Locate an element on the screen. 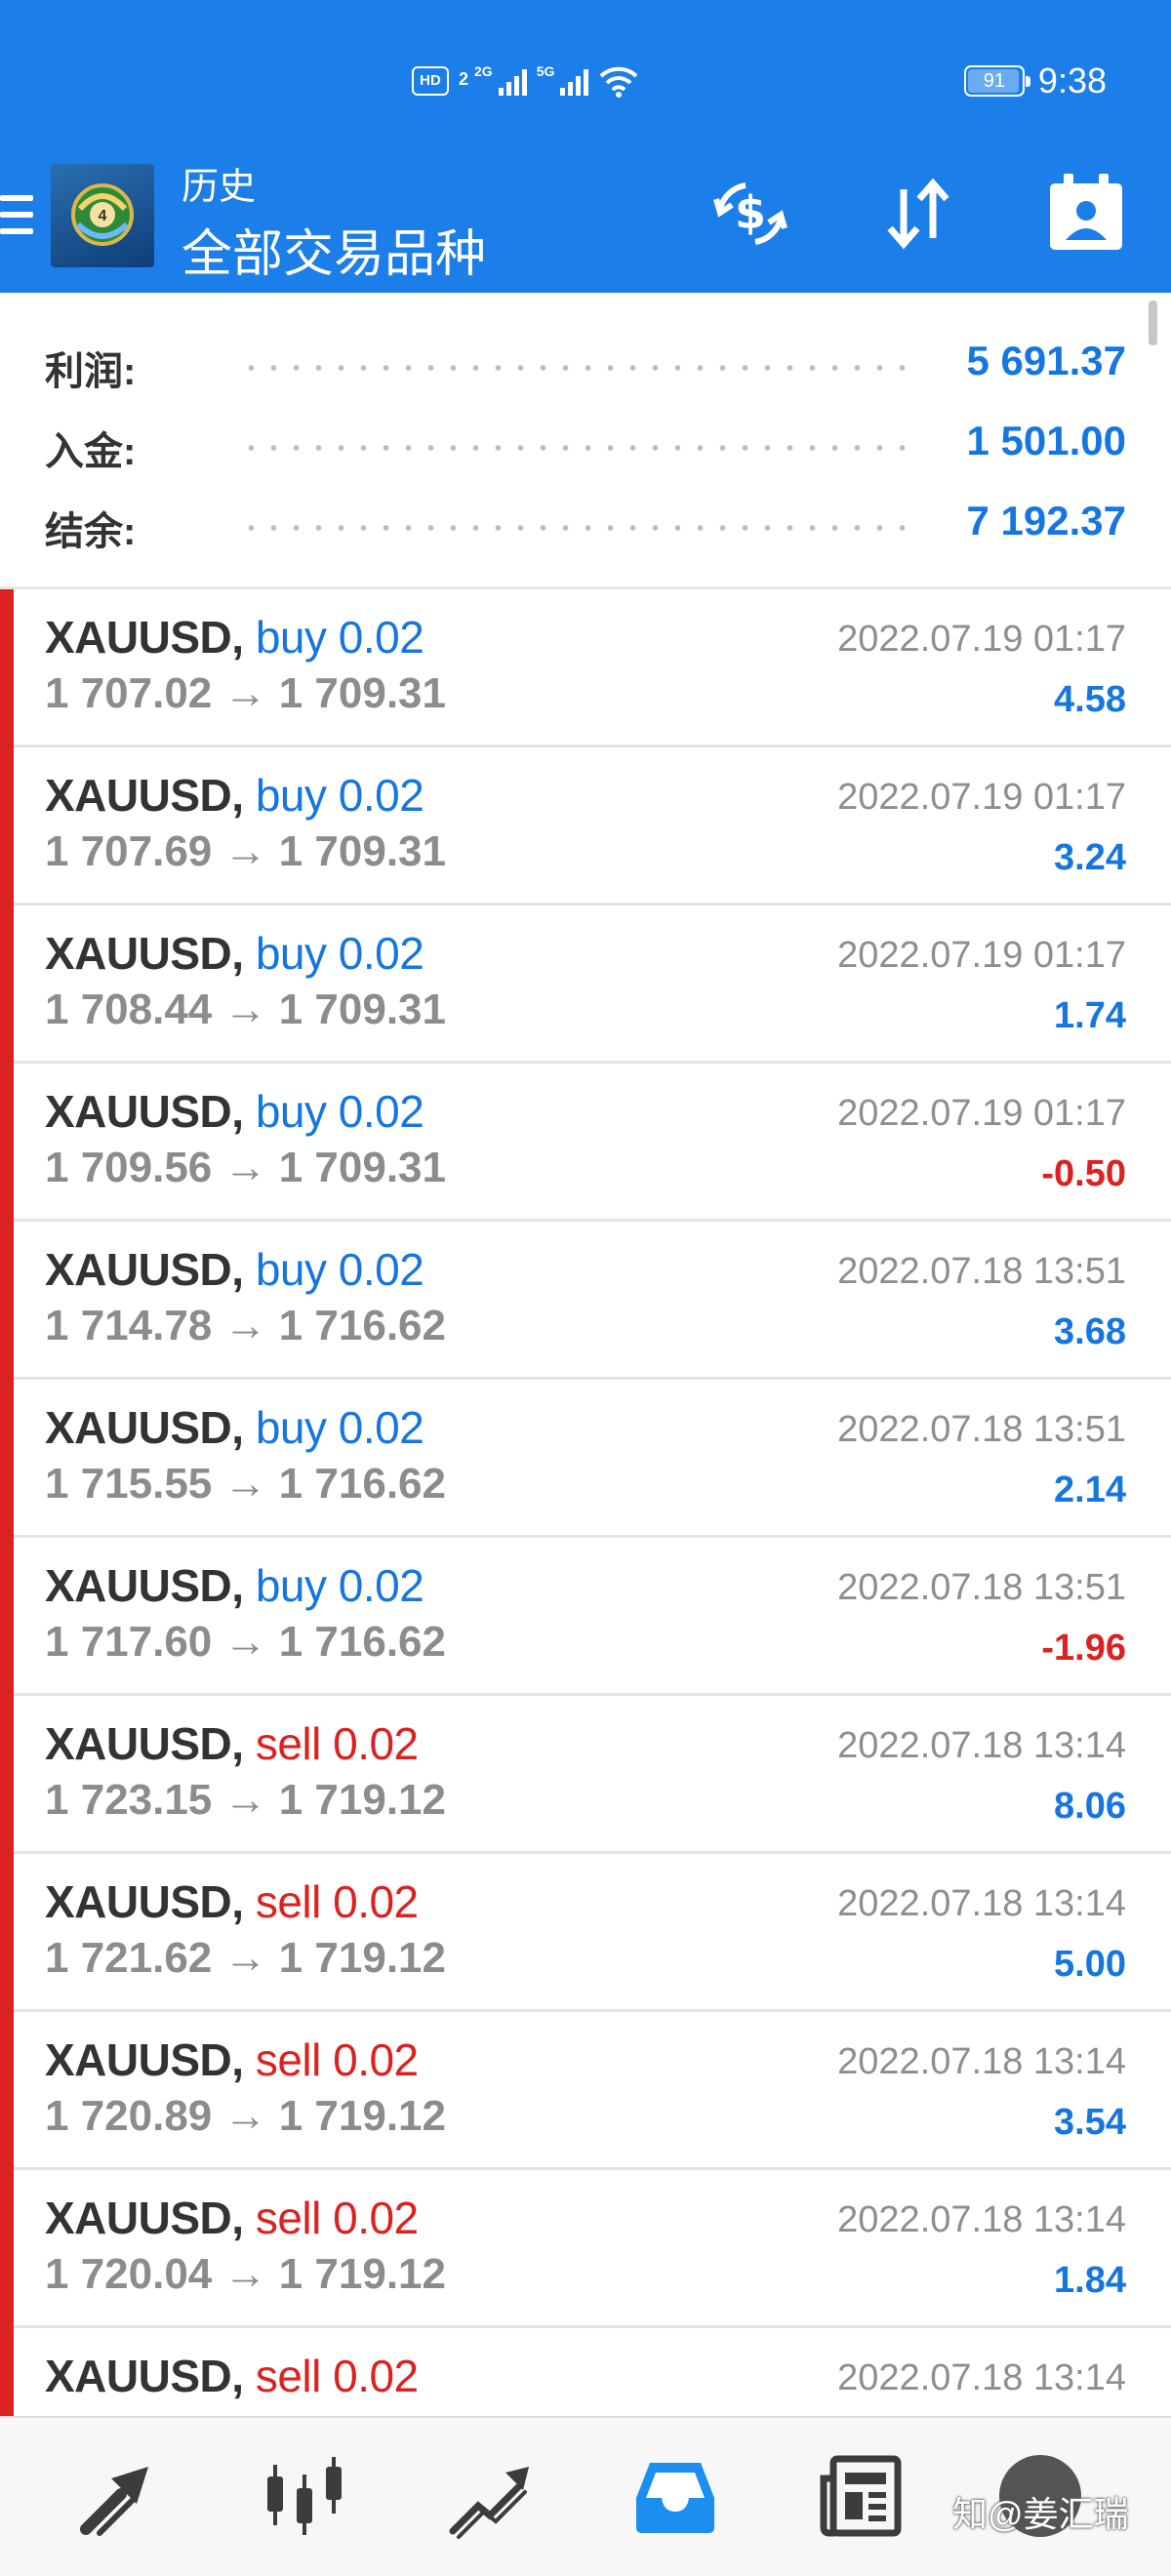 The width and height of the screenshot is (1171, 2576). deal-prices: 1 714.78 → 1 716.62 is located at coordinates (245, 1325).